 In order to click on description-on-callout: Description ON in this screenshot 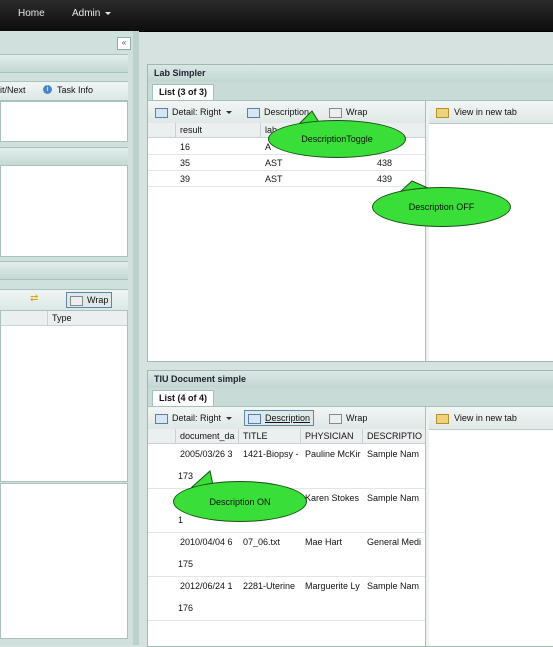, I will do `click(240, 501)`.